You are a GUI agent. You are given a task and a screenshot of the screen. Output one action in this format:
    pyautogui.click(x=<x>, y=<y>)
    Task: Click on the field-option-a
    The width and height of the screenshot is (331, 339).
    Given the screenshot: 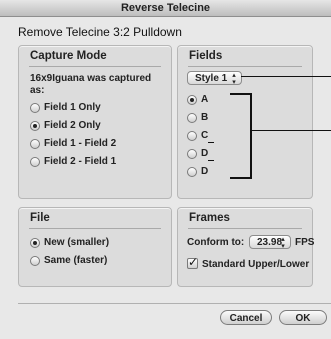 What is the action you would take?
    pyautogui.click(x=192, y=100)
    